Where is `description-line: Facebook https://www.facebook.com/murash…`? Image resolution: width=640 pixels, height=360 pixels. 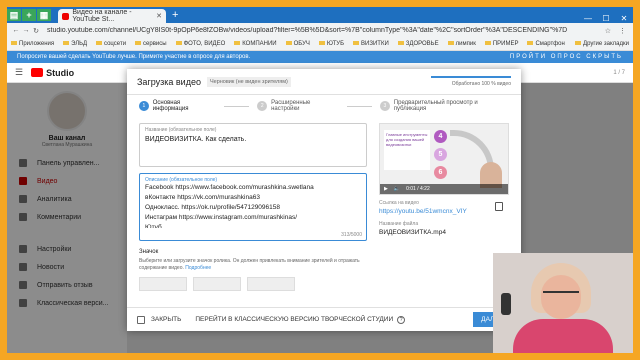
description-line: Facebook https://www.facebook.com/murash… is located at coordinates (253, 188).